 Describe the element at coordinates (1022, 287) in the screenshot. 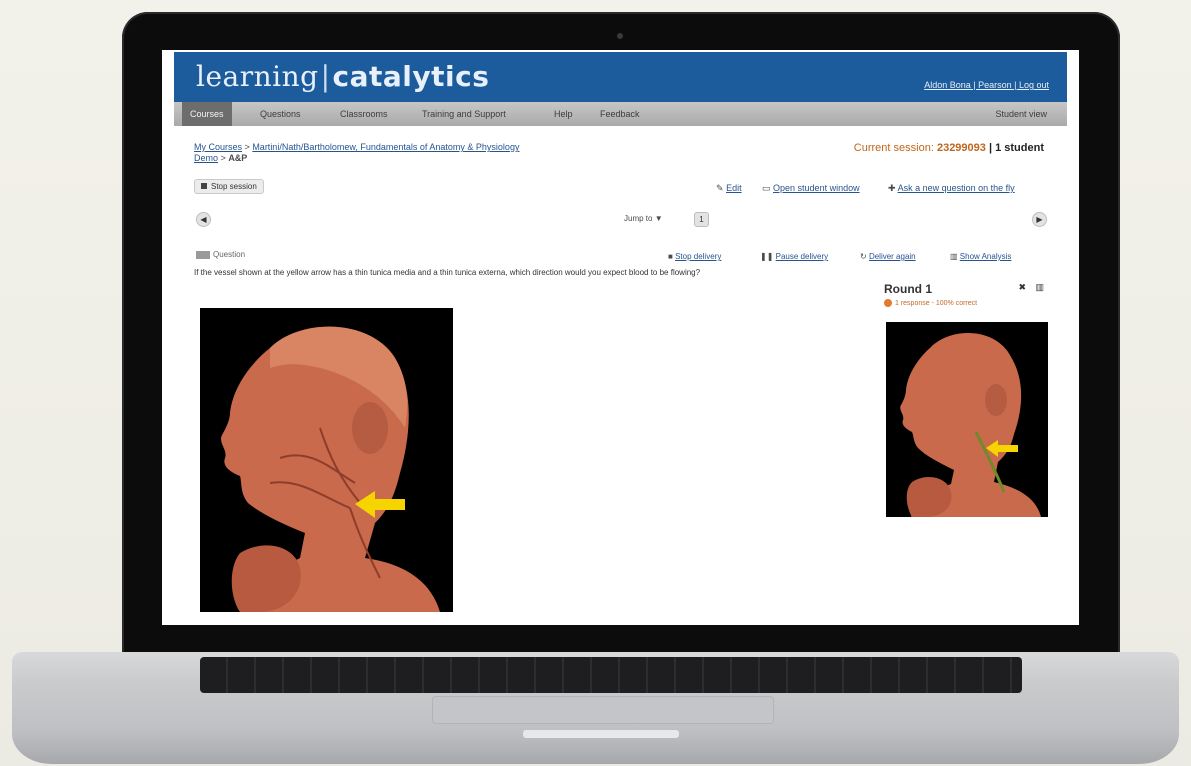

I see `close-icon: ✖` at that location.